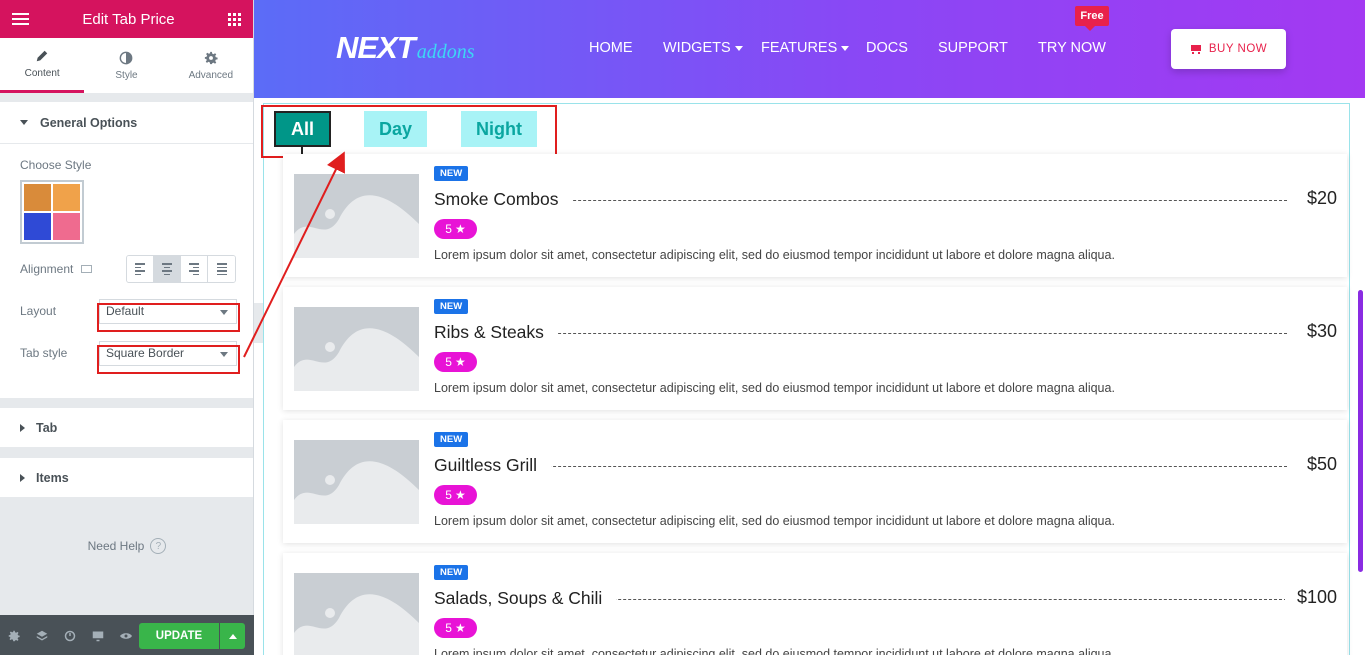 The height and width of the screenshot is (655, 1365). What do you see at coordinates (697, 48) in the screenshot?
I see `nav-widgets-label: WIDGETS` at bounding box center [697, 48].